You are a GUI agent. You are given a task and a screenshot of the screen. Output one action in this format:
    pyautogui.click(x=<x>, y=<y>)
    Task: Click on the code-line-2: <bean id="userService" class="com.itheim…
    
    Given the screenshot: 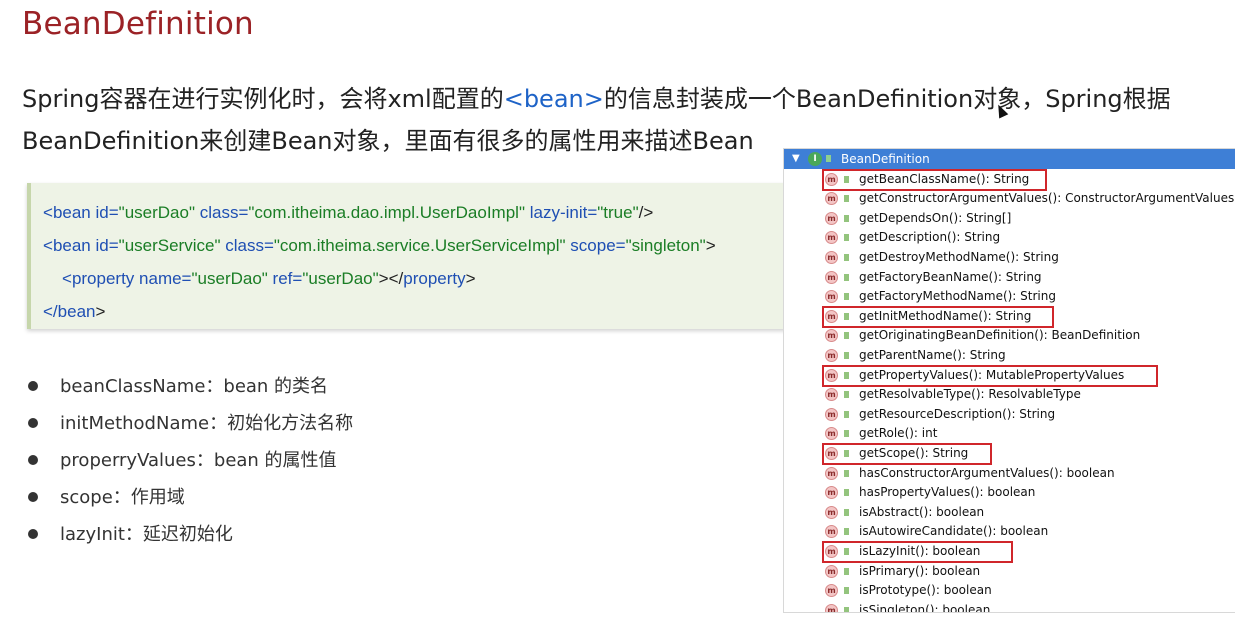 What is the action you would take?
    pyautogui.click(x=379, y=246)
    